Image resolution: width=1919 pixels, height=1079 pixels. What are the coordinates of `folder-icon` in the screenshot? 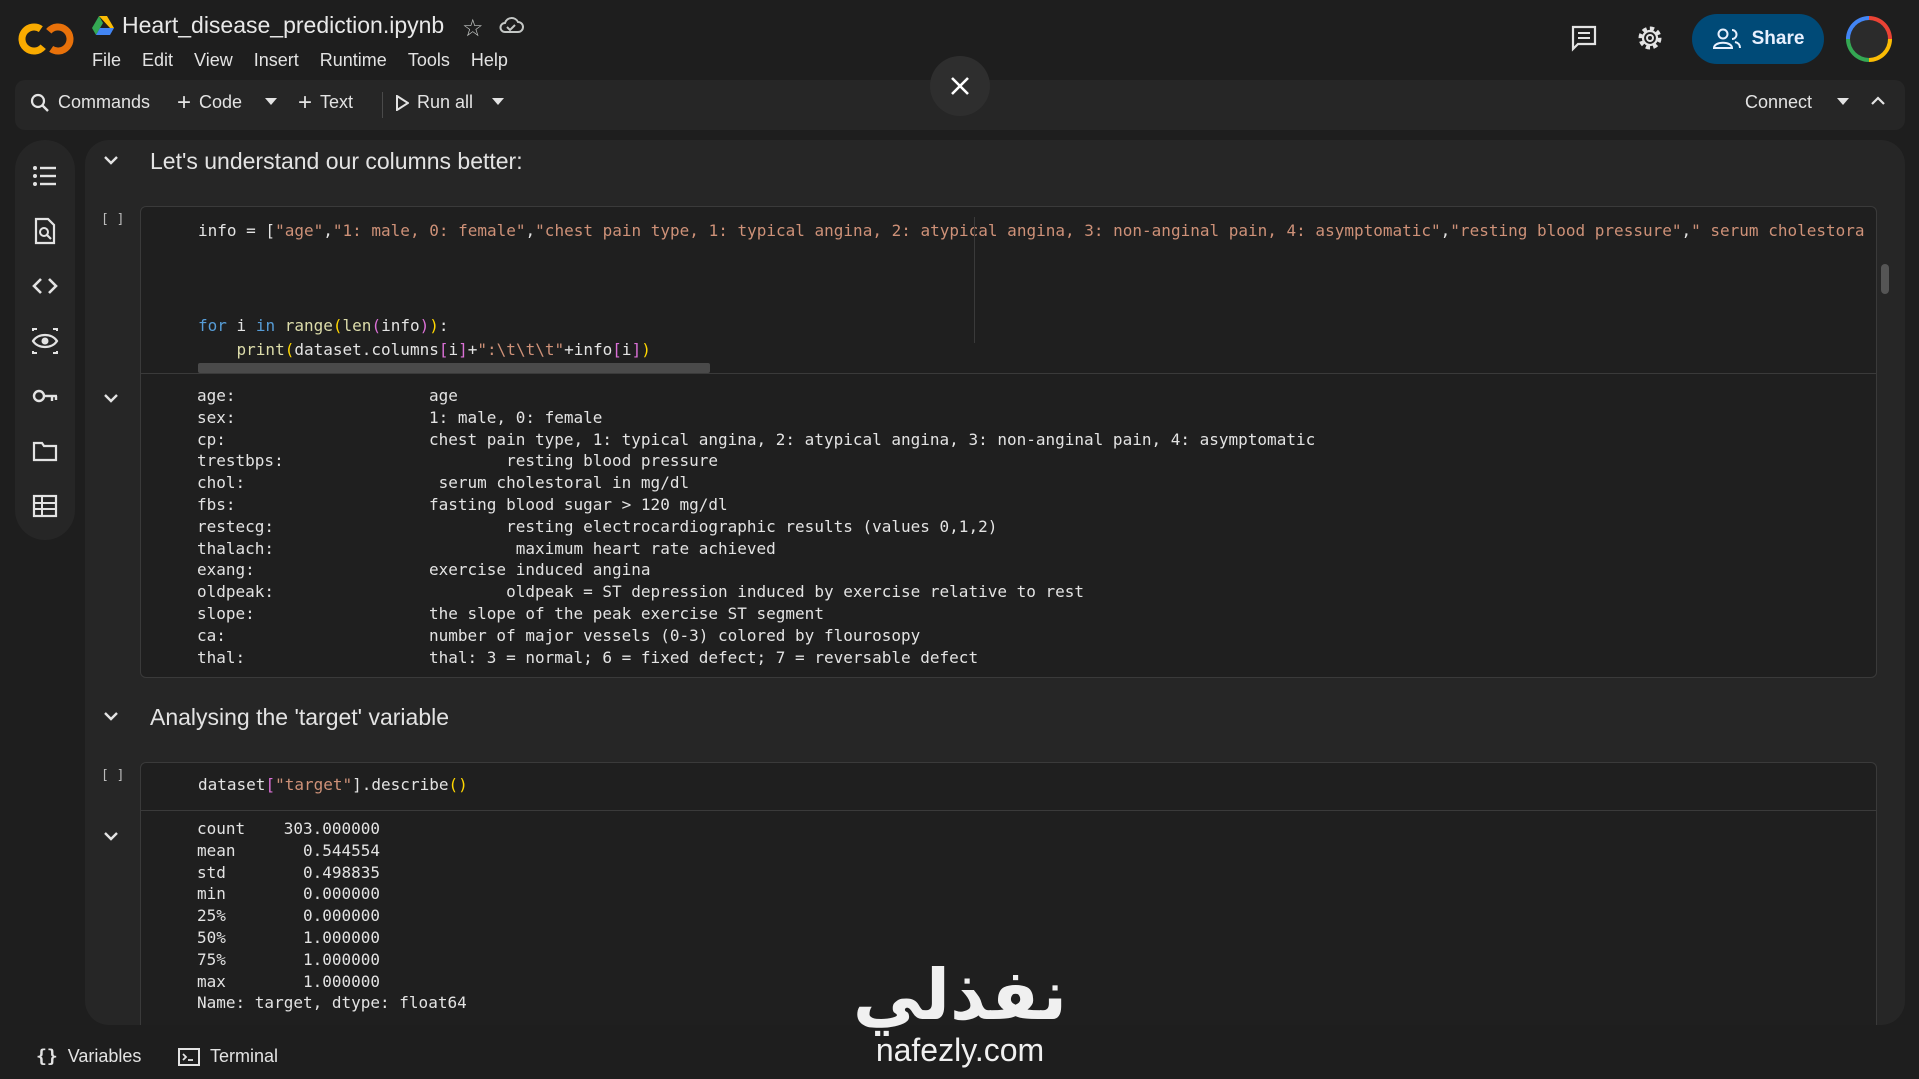 It's located at (45, 451).